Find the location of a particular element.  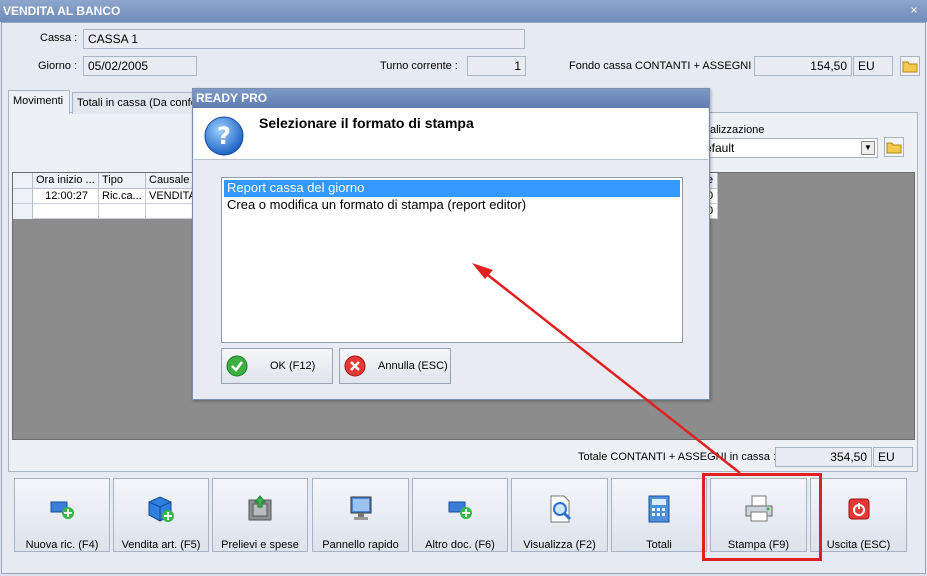

red-arrow-annotation is located at coordinates (606, 368).